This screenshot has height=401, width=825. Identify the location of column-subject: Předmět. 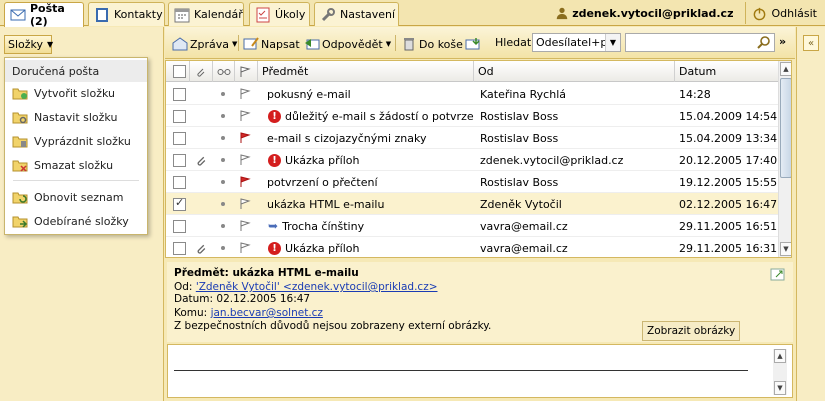
(366, 71).